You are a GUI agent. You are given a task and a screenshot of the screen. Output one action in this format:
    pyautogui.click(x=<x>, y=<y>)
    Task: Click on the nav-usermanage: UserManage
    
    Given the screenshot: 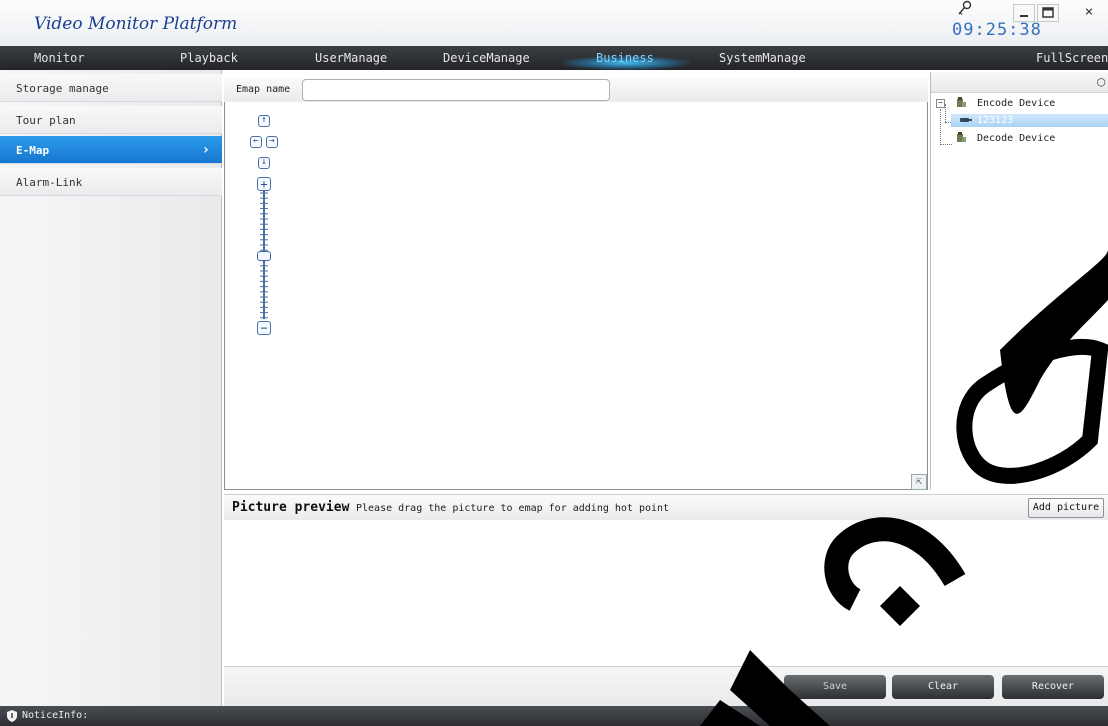 What is the action you would take?
    pyautogui.click(x=351, y=58)
    